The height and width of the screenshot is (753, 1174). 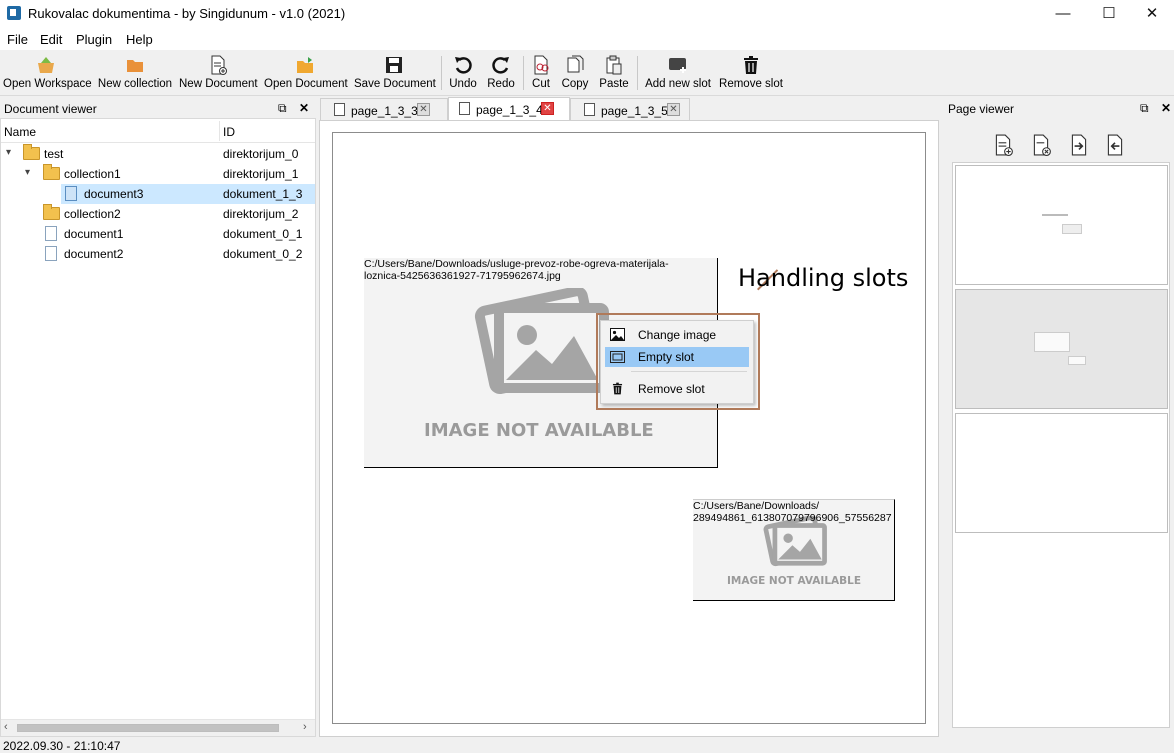 What do you see at coordinates (677, 65) in the screenshot?
I see `add-slot-icon` at bounding box center [677, 65].